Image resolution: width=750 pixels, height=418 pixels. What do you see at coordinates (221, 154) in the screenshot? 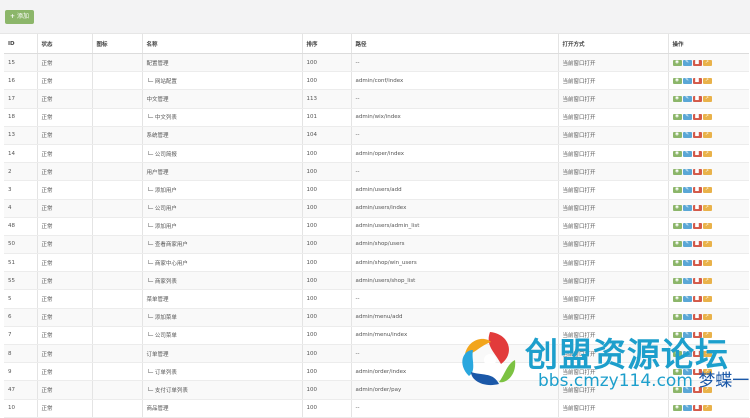
I see `cell-name: └─ 公司简报` at bounding box center [221, 154].